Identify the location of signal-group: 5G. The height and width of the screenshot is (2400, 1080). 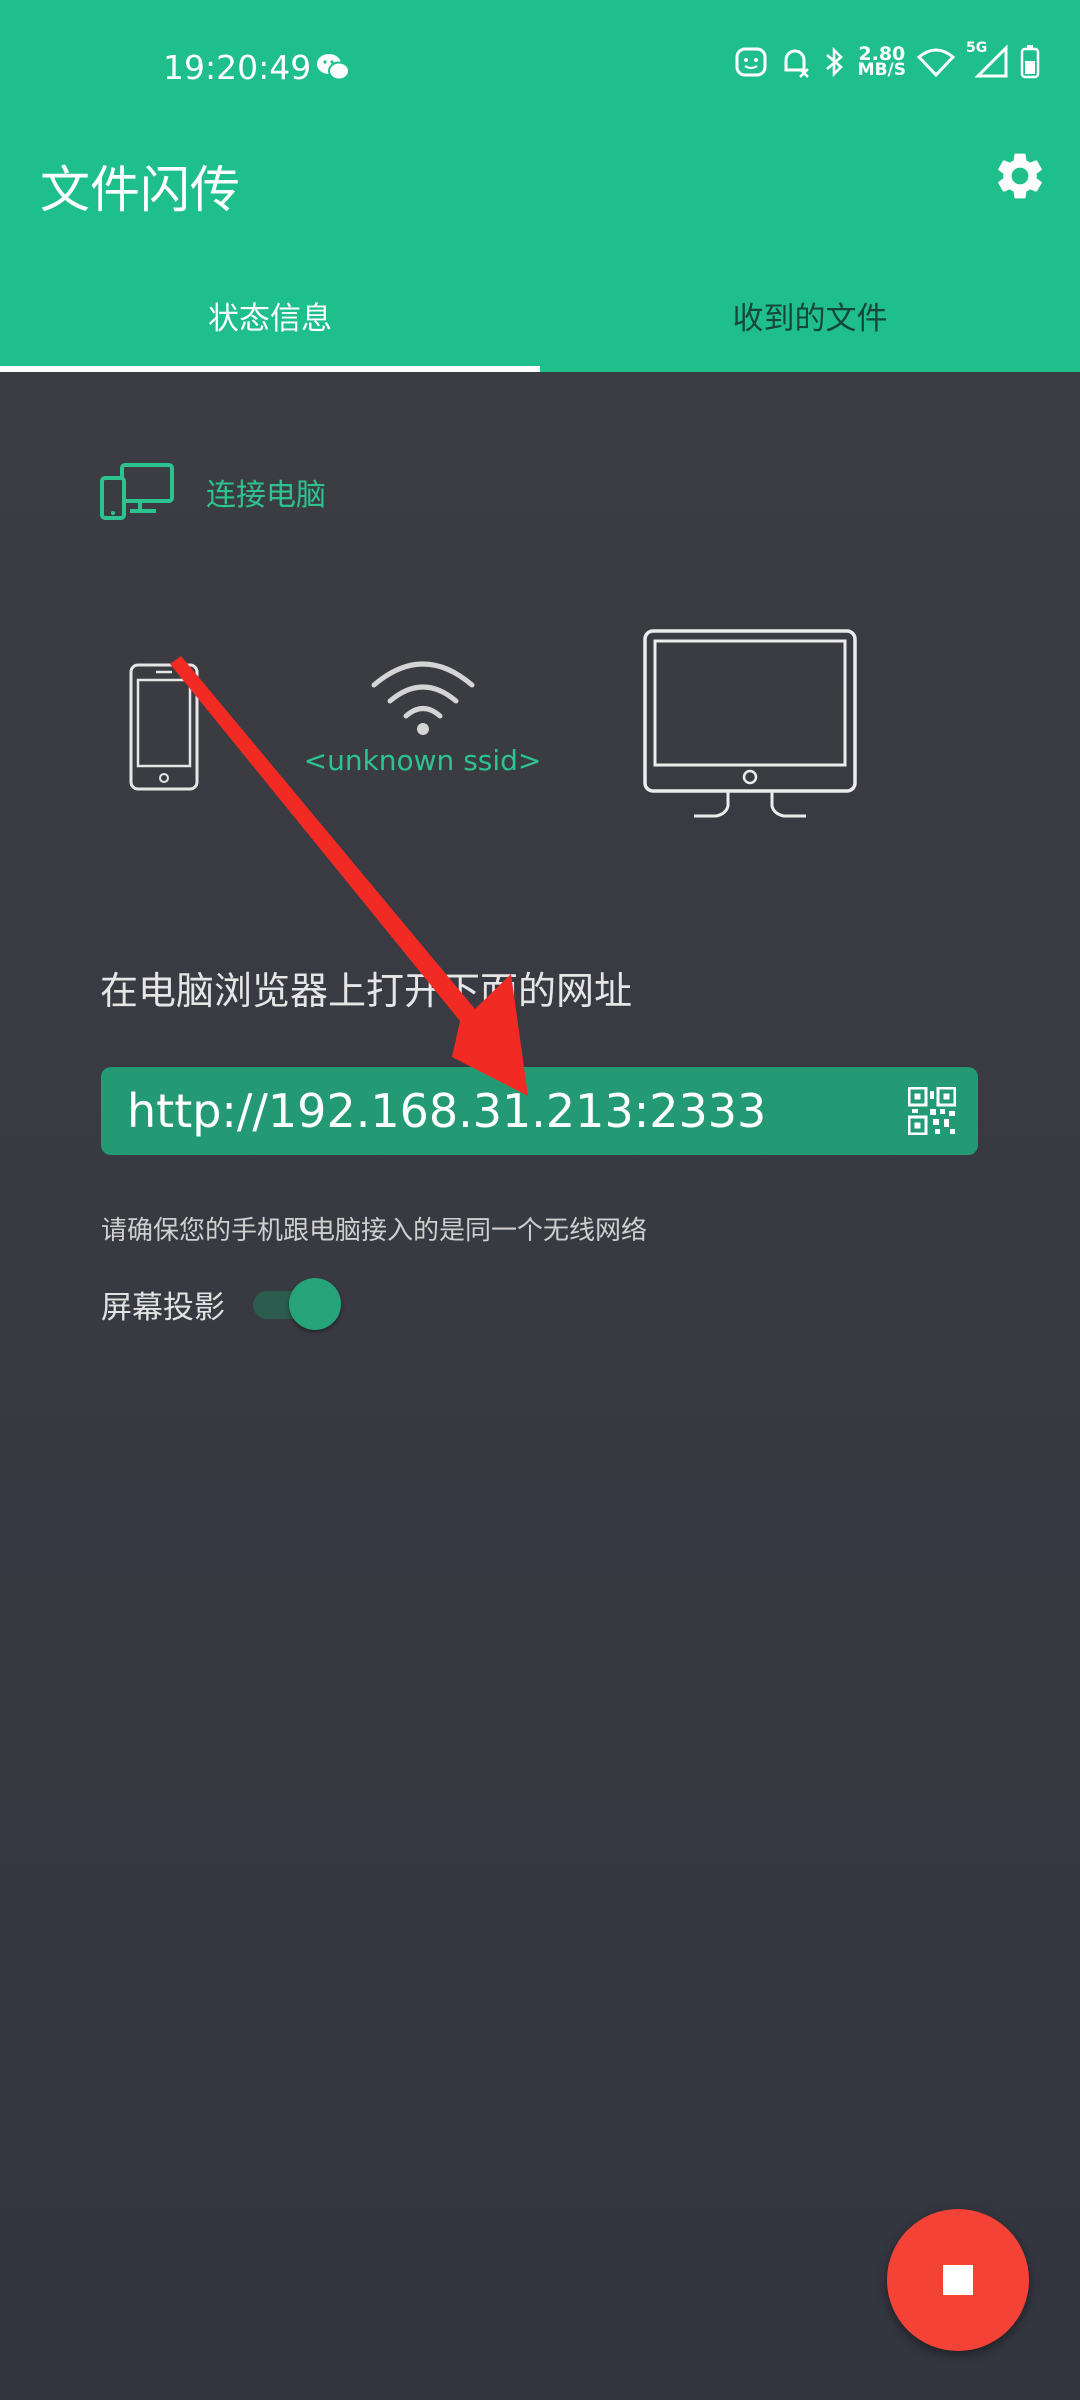
(988, 60).